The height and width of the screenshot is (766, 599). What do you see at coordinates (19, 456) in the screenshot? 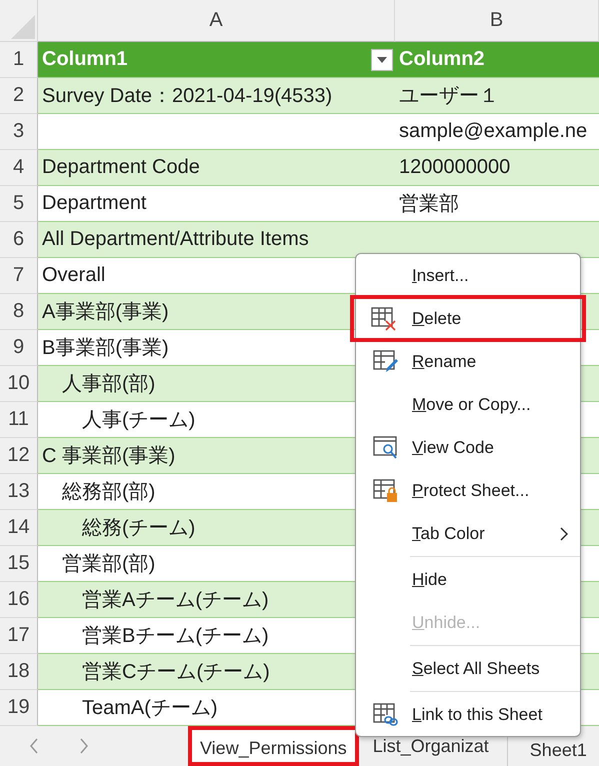
I see `row-header: 12` at bounding box center [19, 456].